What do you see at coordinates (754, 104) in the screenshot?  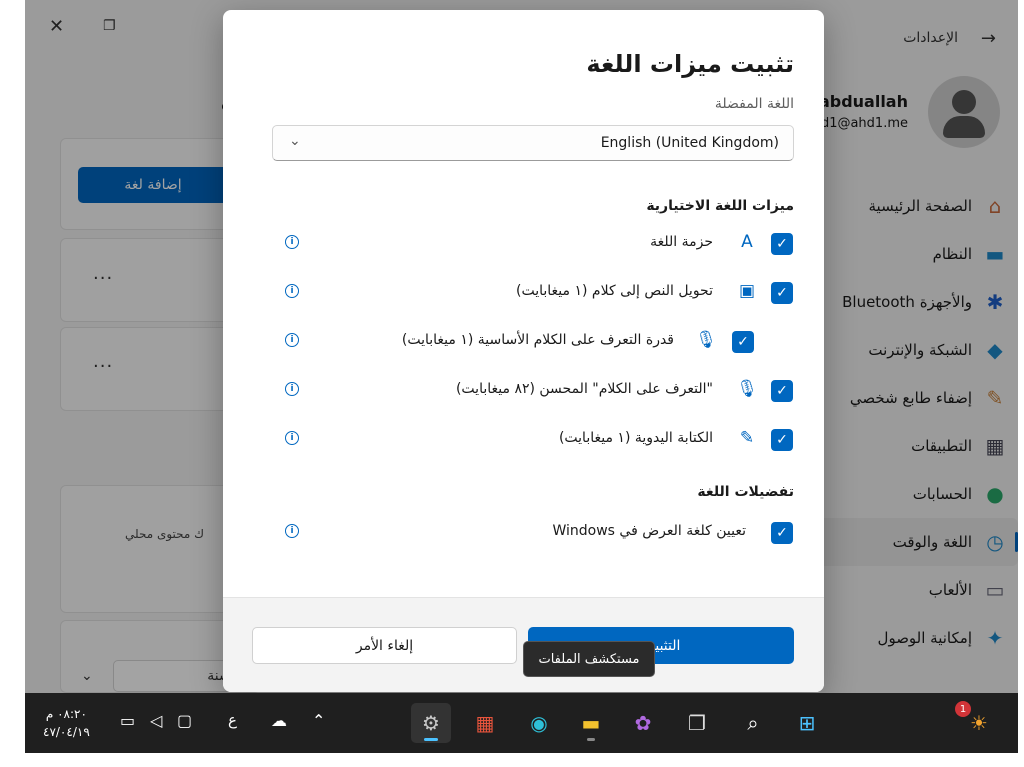 I see `preferred-language-label: اللغة المفضلة` at bounding box center [754, 104].